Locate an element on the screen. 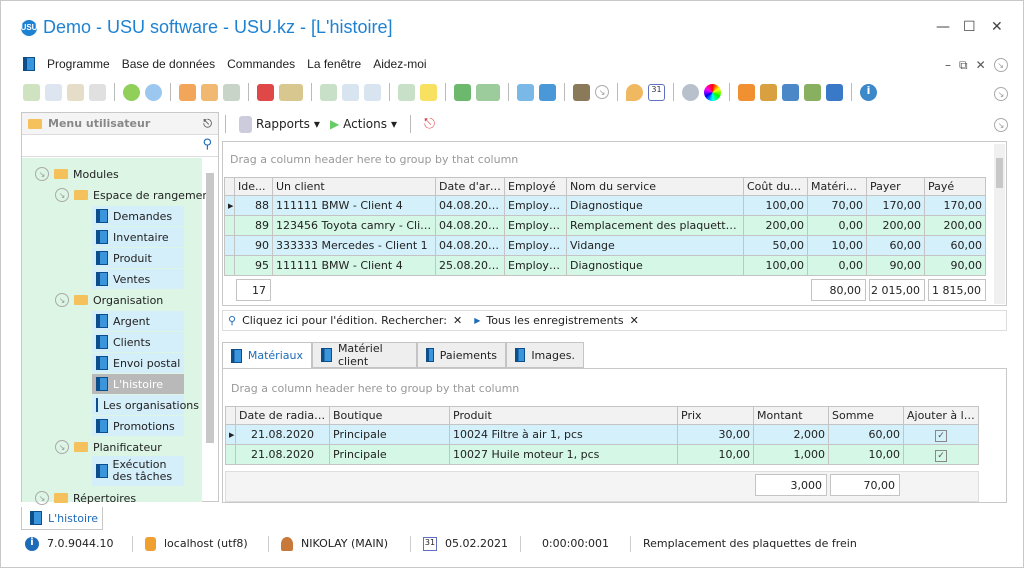 The width and height of the screenshot is (1024, 568). color-icon is located at coordinates (712, 92).